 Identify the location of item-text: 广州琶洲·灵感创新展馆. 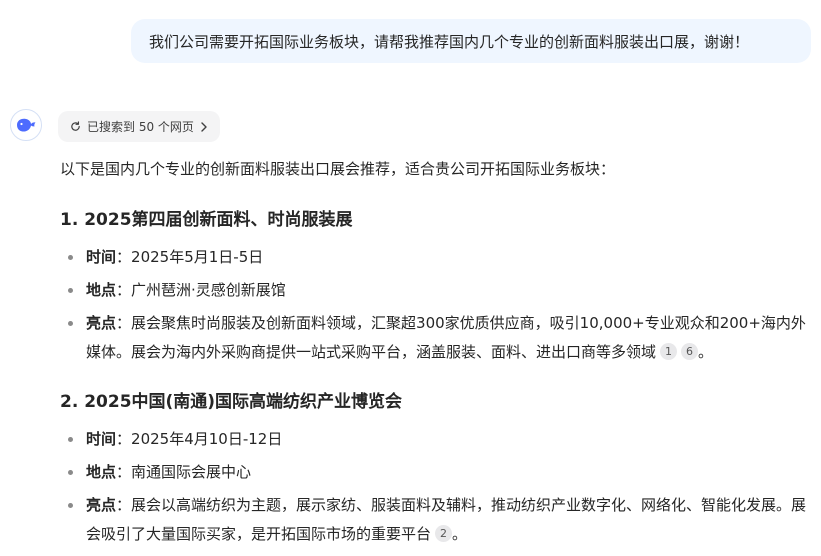
(208, 290).